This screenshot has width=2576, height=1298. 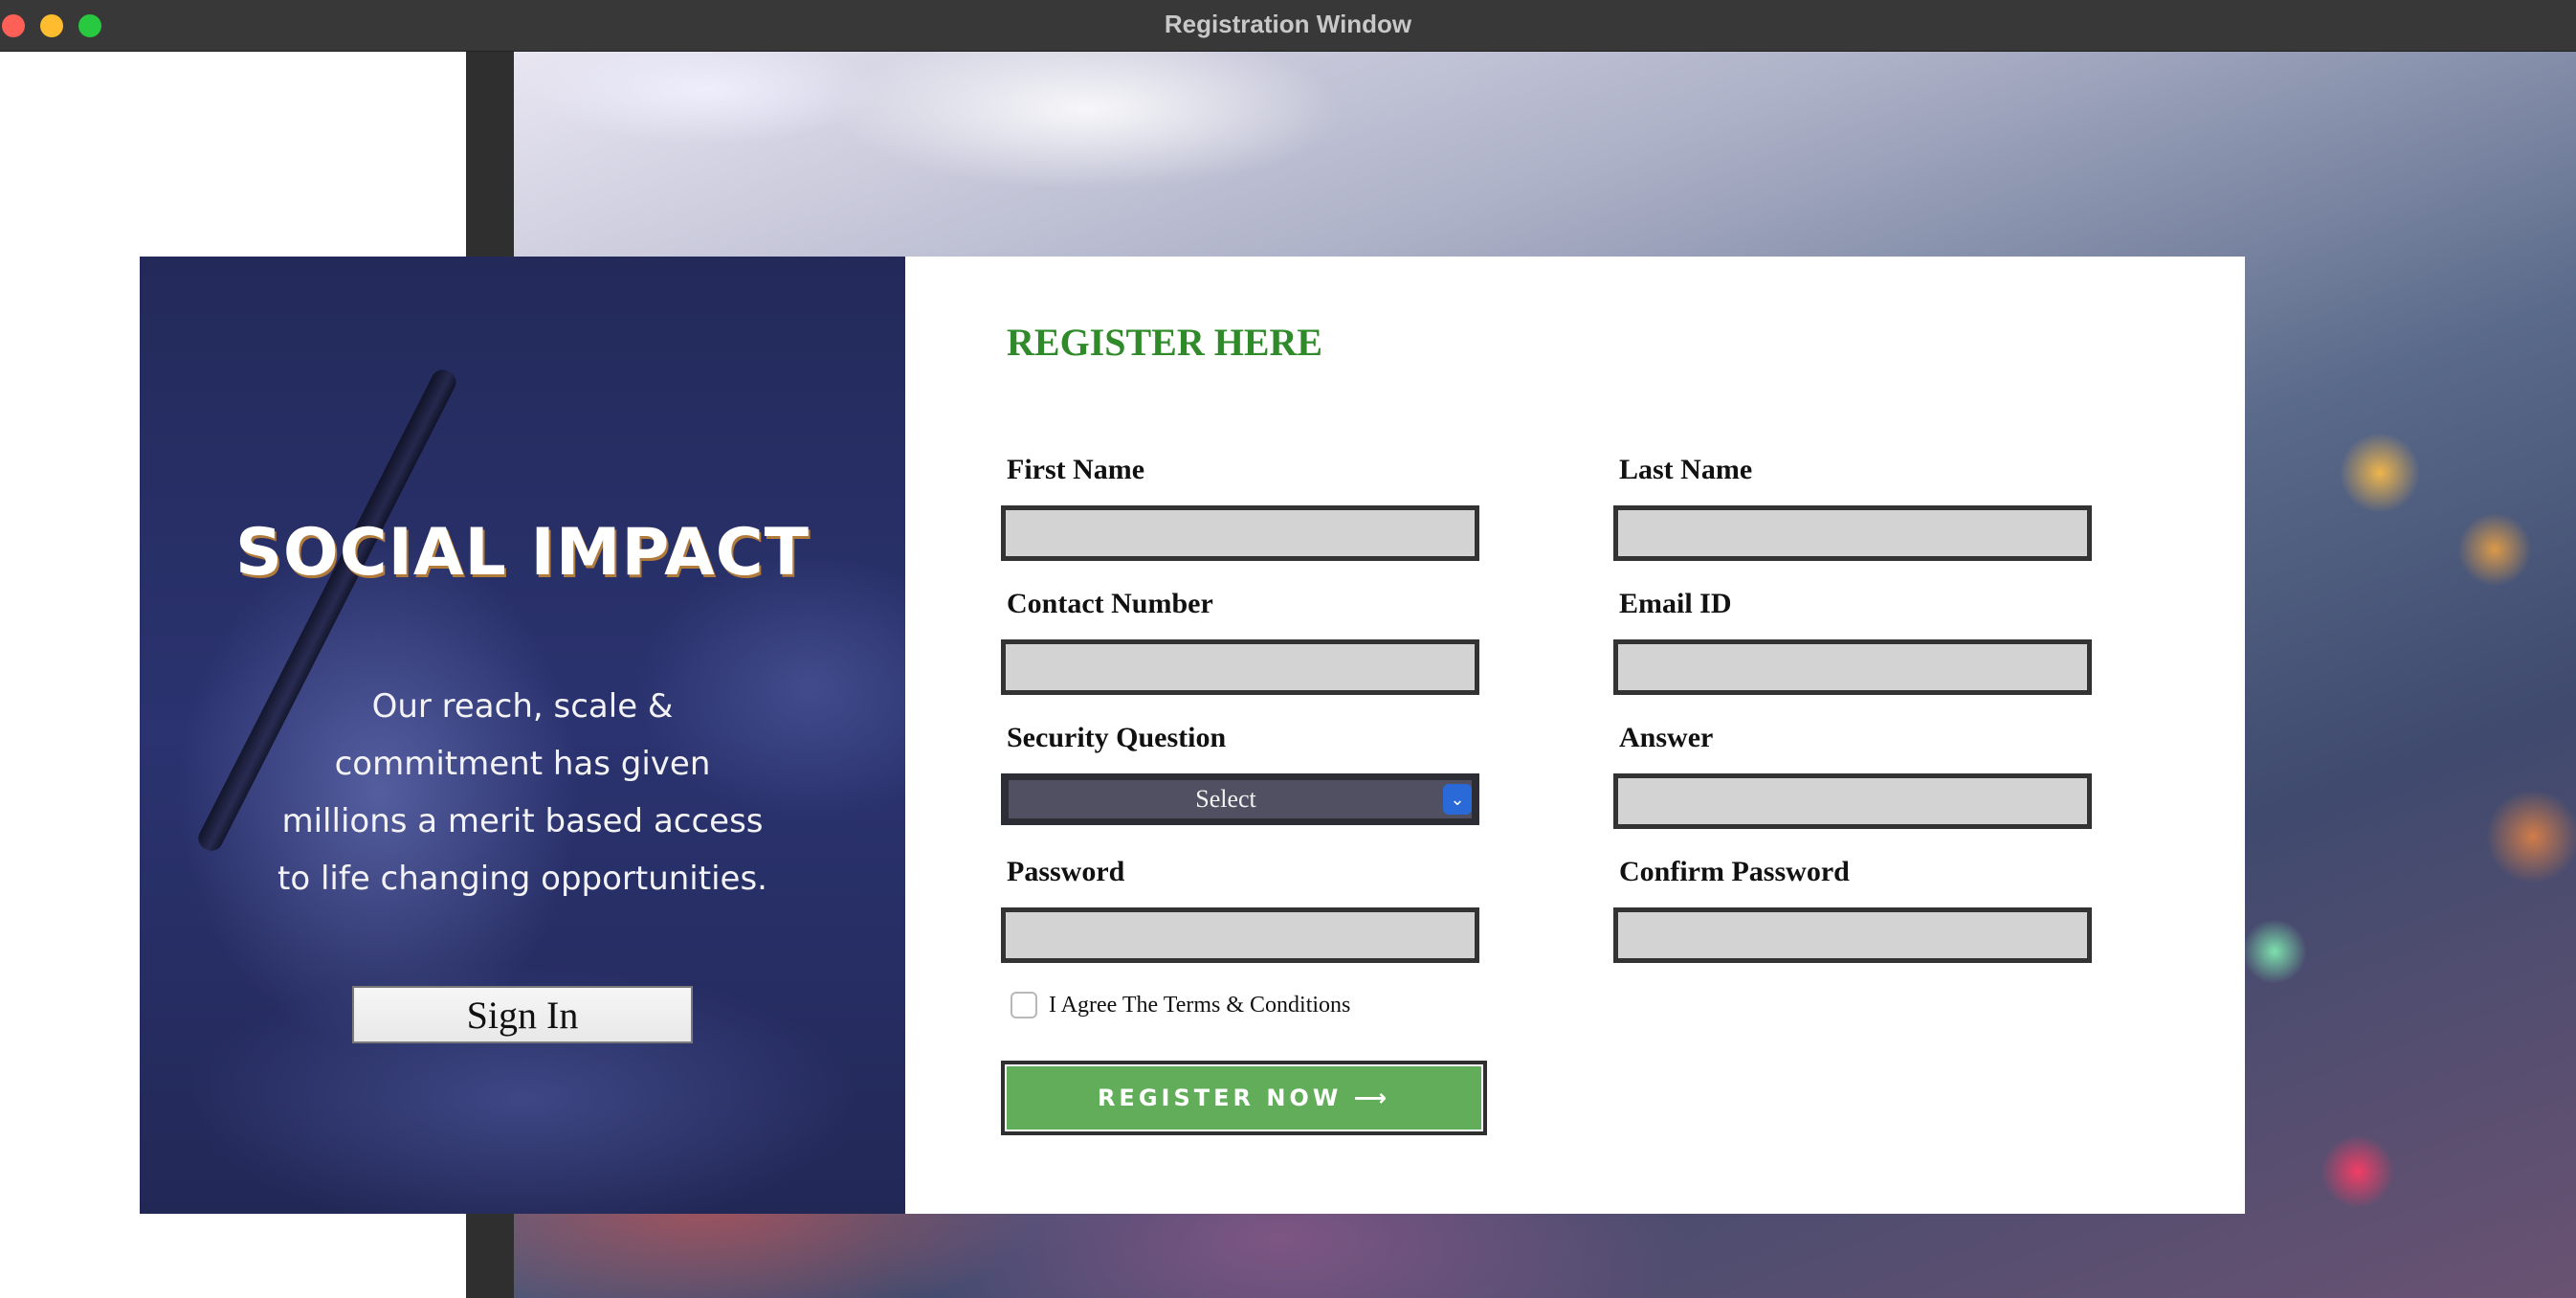 I want to click on terms-row: I Agree The Terms & Conditions, so click(x=1180, y=1005).